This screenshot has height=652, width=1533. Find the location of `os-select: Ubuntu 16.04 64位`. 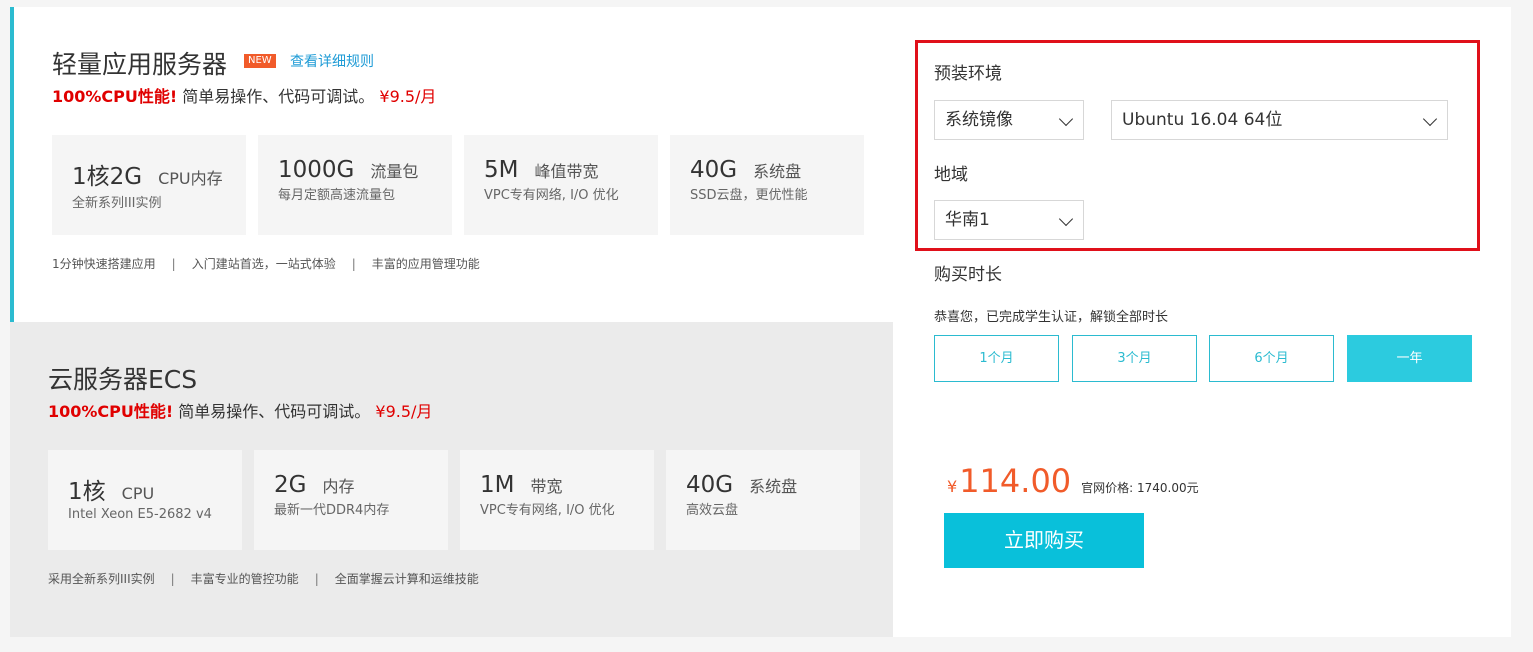

os-select: Ubuntu 16.04 64位 is located at coordinates (1279, 120).